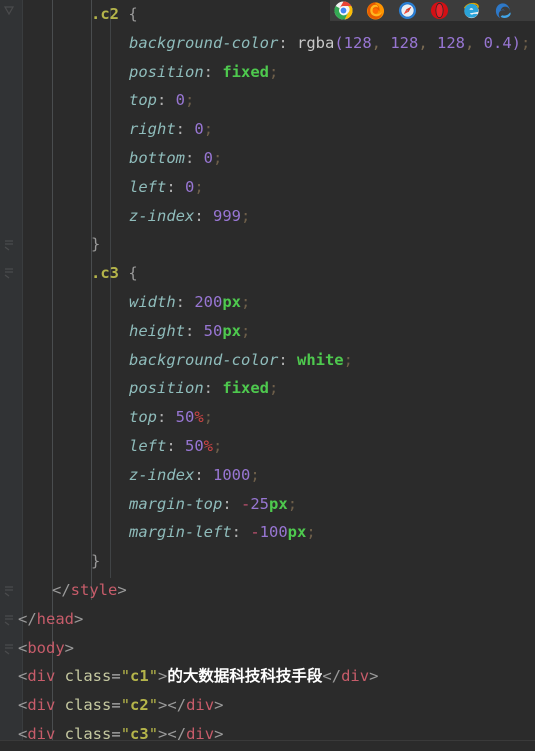 The height and width of the screenshot is (751, 535). Describe the element at coordinates (267, 273) in the screenshot. I see `code-line: .c3 {` at that location.